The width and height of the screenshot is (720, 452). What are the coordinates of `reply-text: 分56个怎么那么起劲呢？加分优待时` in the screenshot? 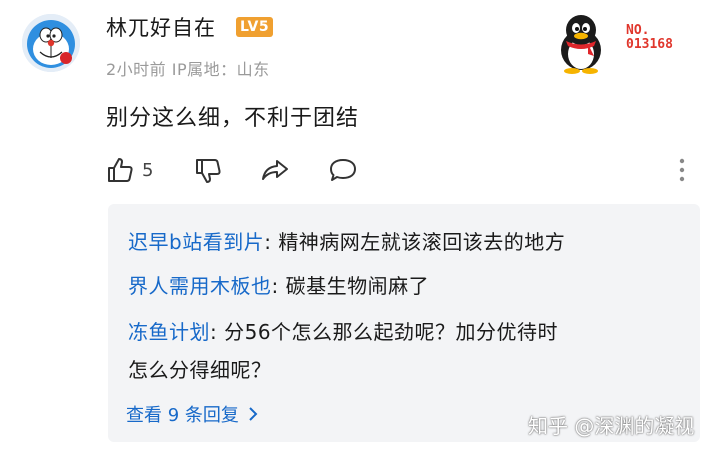 It's located at (391, 332).